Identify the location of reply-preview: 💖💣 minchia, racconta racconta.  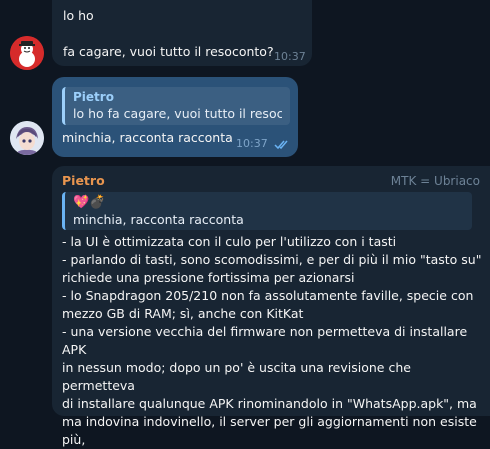
(267, 211).